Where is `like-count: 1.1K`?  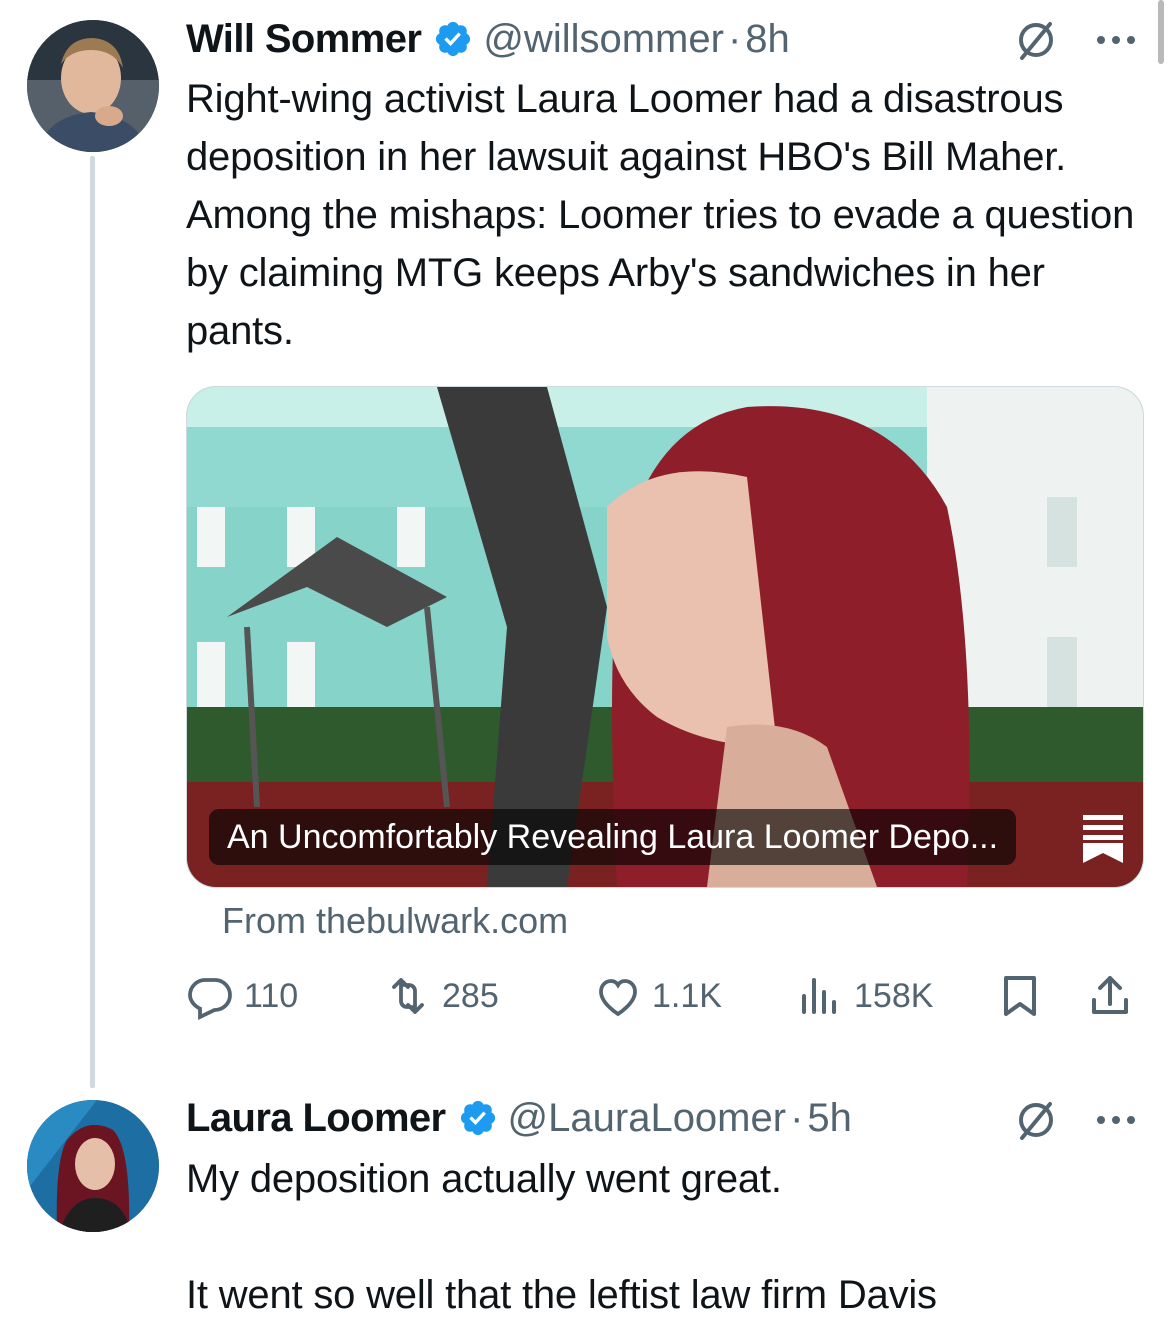
like-count: 1.1K is located at coordinates (687, 995).